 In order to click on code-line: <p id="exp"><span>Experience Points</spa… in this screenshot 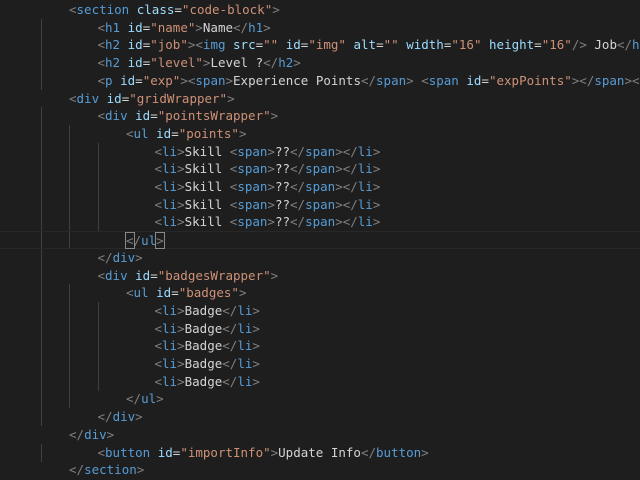, I will do `click(320, 80)`.